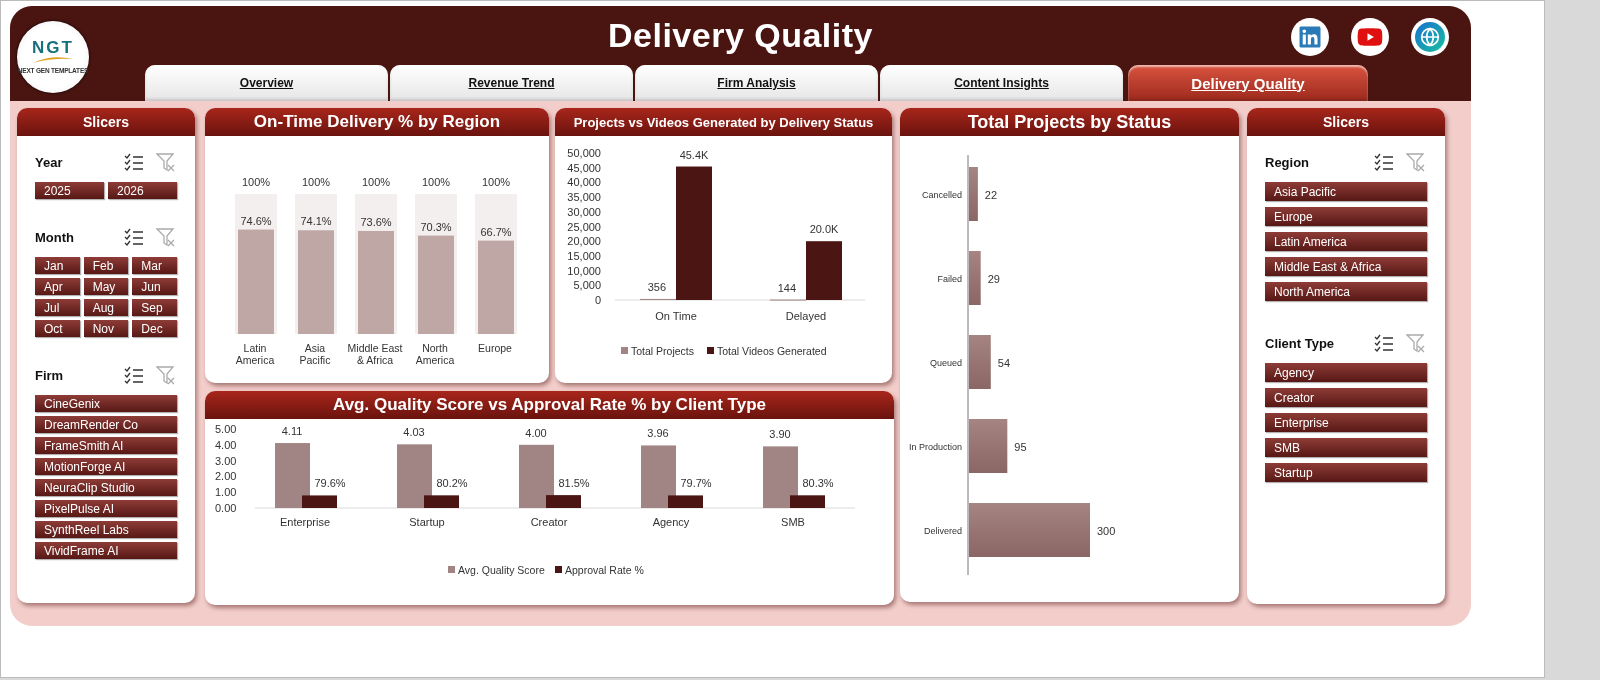 This screenshot has height=680, width=1600. I want to click on panel-title: Total Projects by Status, so click(1069, 122).